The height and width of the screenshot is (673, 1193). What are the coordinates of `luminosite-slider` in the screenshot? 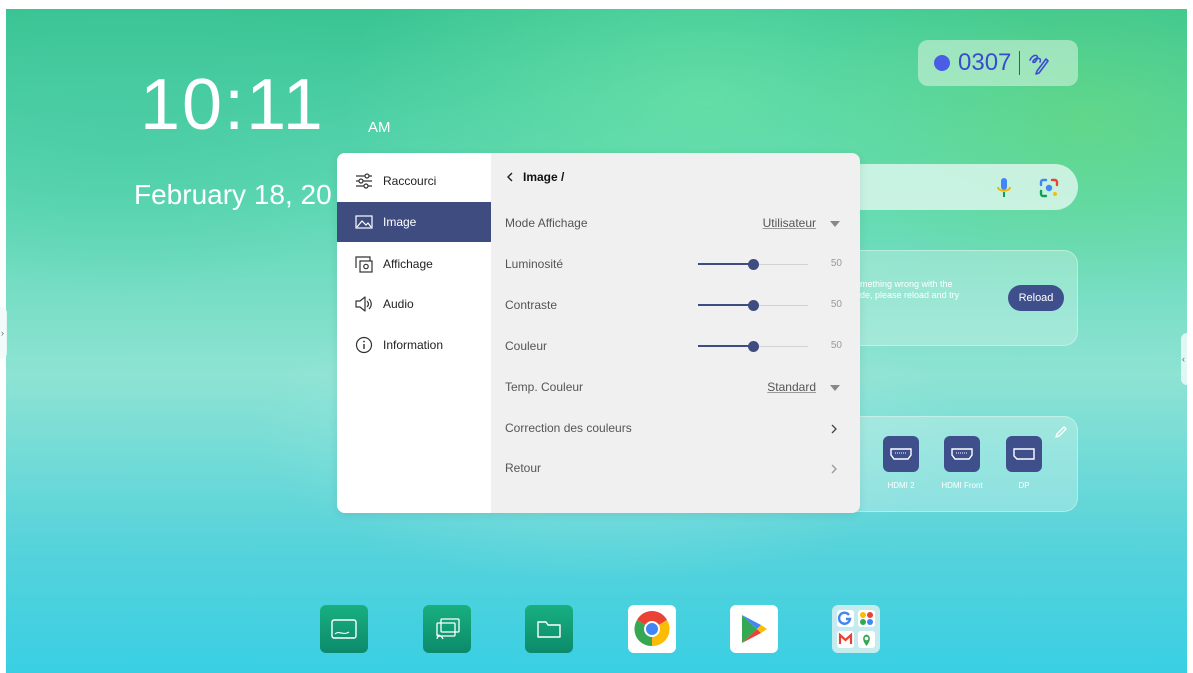 It's located at (753, 264).